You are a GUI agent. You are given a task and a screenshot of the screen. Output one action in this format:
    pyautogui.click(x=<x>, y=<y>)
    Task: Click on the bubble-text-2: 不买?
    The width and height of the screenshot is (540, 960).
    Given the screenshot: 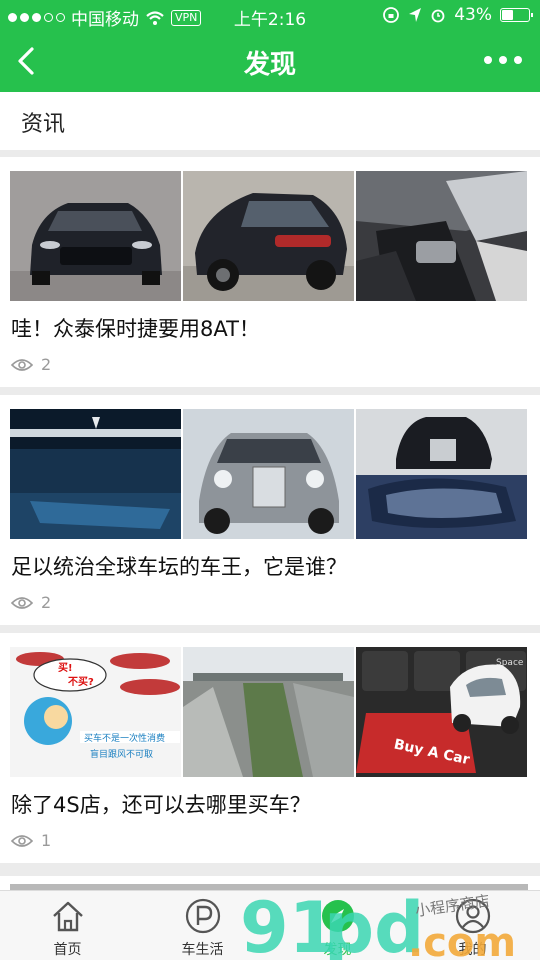 What is the action you would take?
    pyautogui.click(x=81, y=682)
    